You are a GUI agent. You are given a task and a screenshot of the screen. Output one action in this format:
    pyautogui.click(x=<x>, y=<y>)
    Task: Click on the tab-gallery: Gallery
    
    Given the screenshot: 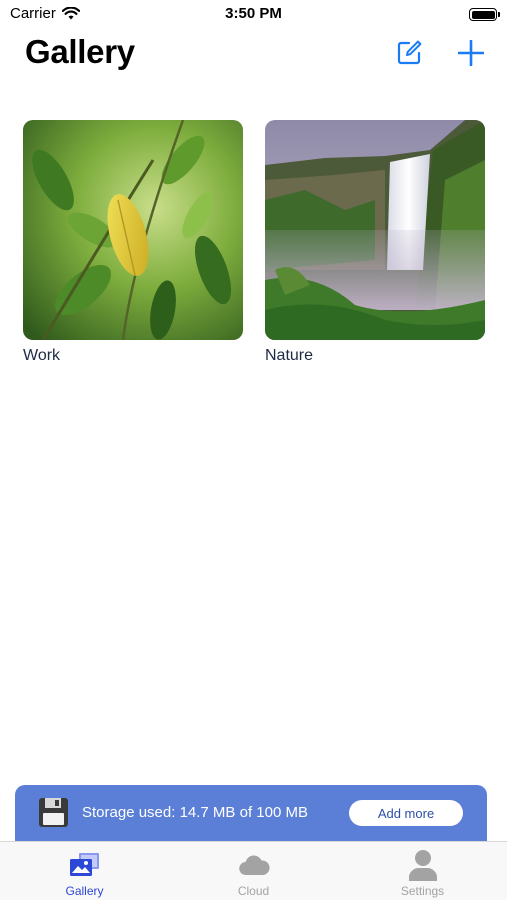 What is the action you would take?
    pyautogui.click(x=84, y=871)
    